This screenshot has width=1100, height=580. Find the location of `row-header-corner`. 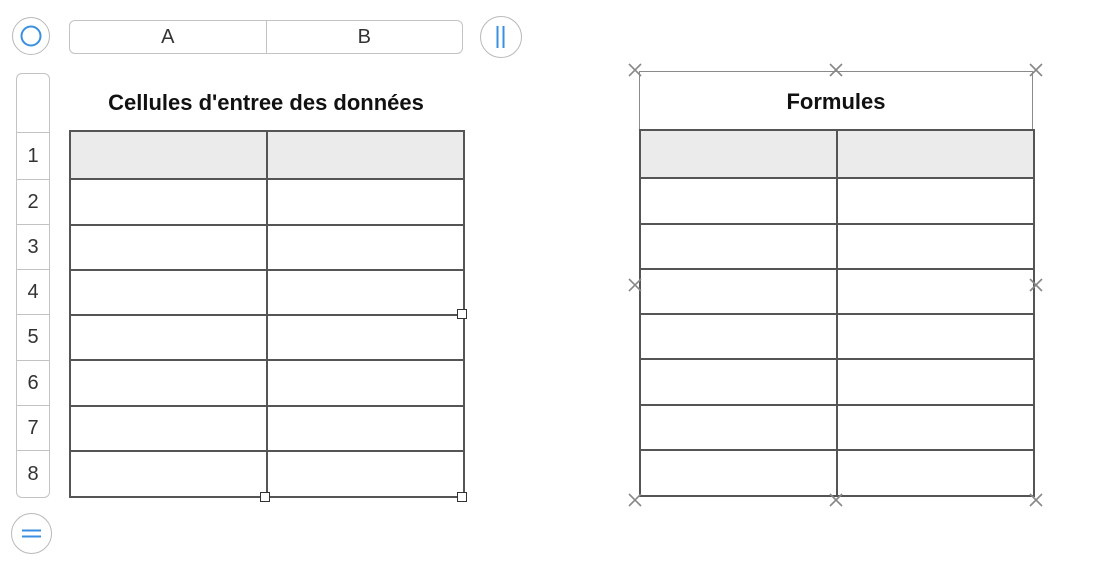

row-header-corner is located at coordinates (33, 103).